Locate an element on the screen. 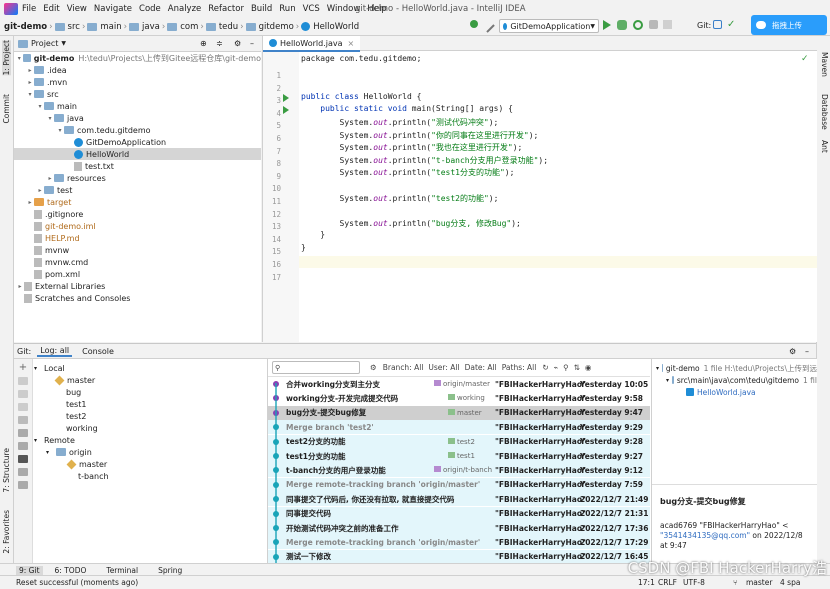 The width and height of the screenshot is (830, 589). menu-view: View is located at coordinates (77, 9).